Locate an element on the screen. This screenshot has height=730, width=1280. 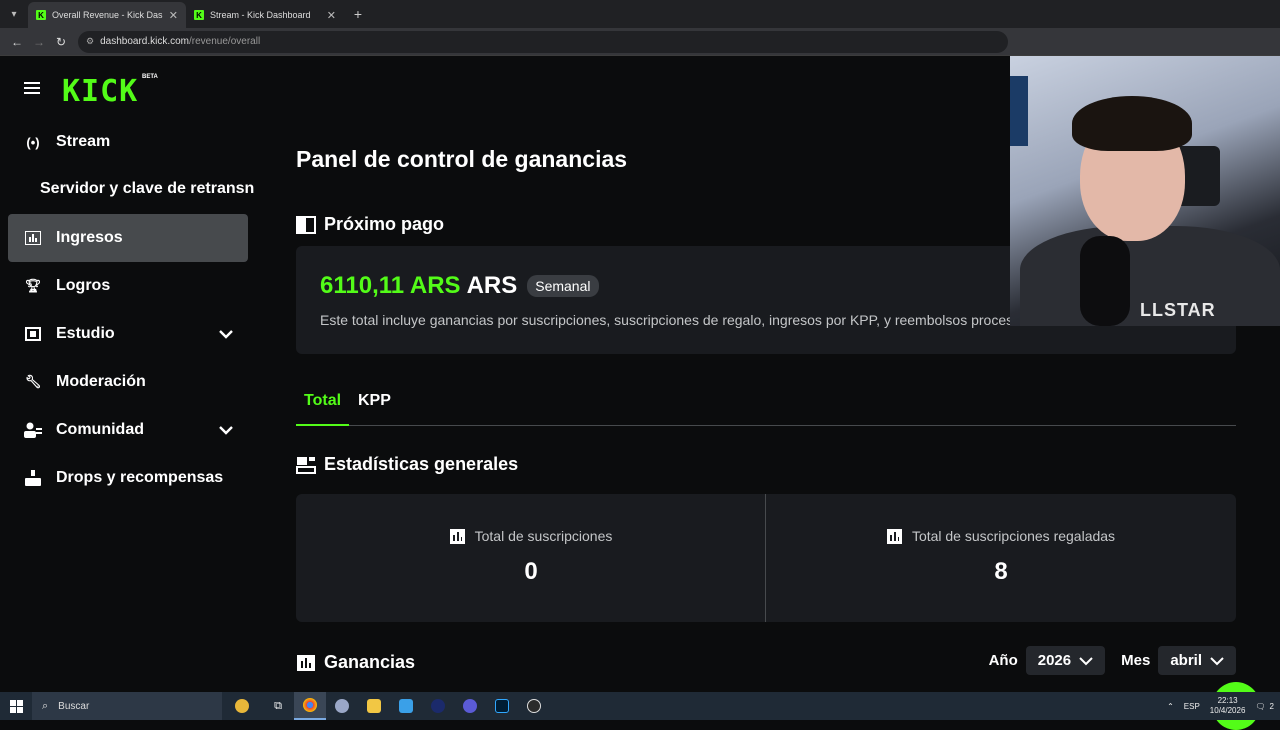
obs-icon is located at coordinates (534, 706).